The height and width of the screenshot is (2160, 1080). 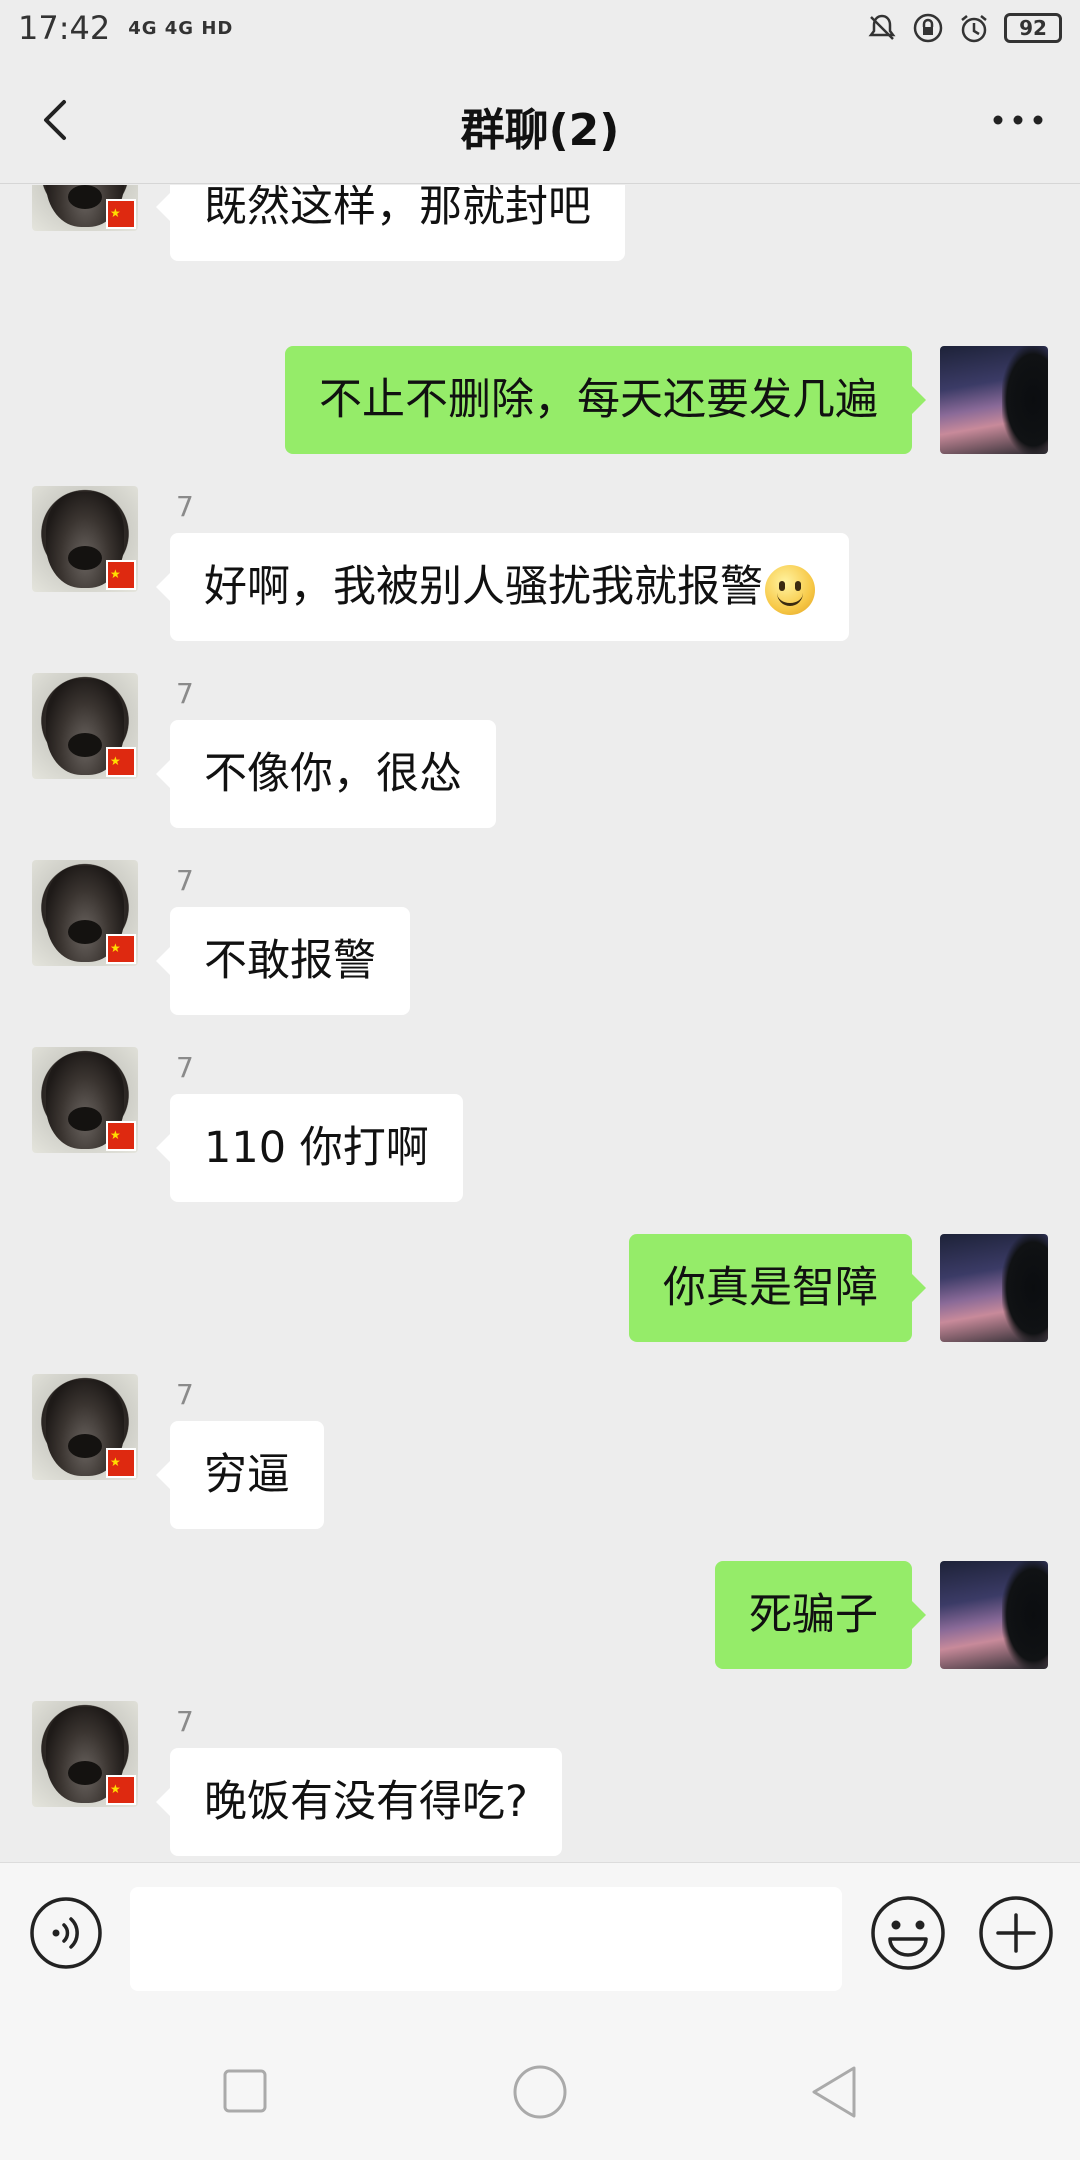 I want to click on message-bubble: 既然这样，那就封吧, so click(x=390, y=223).